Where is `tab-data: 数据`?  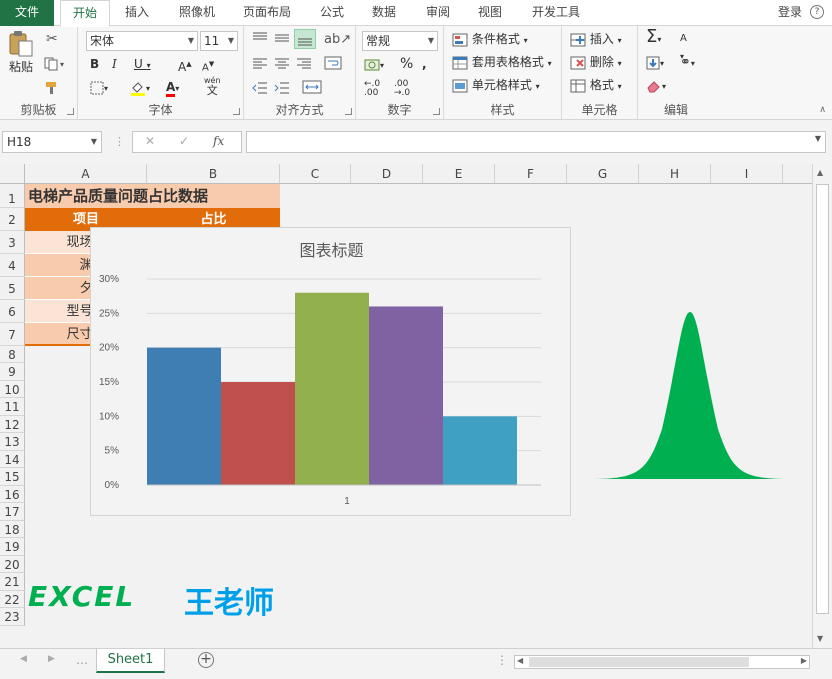 tab-data: 数据 is located at coordinates (384, 13).